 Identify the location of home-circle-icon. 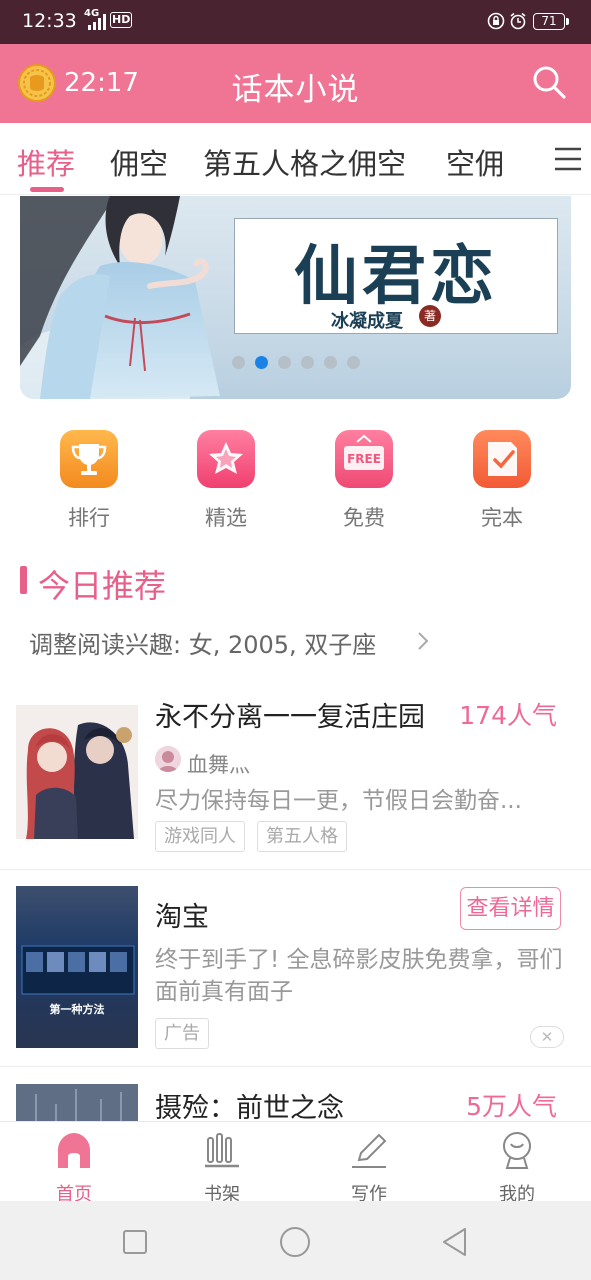
(295, 1242).